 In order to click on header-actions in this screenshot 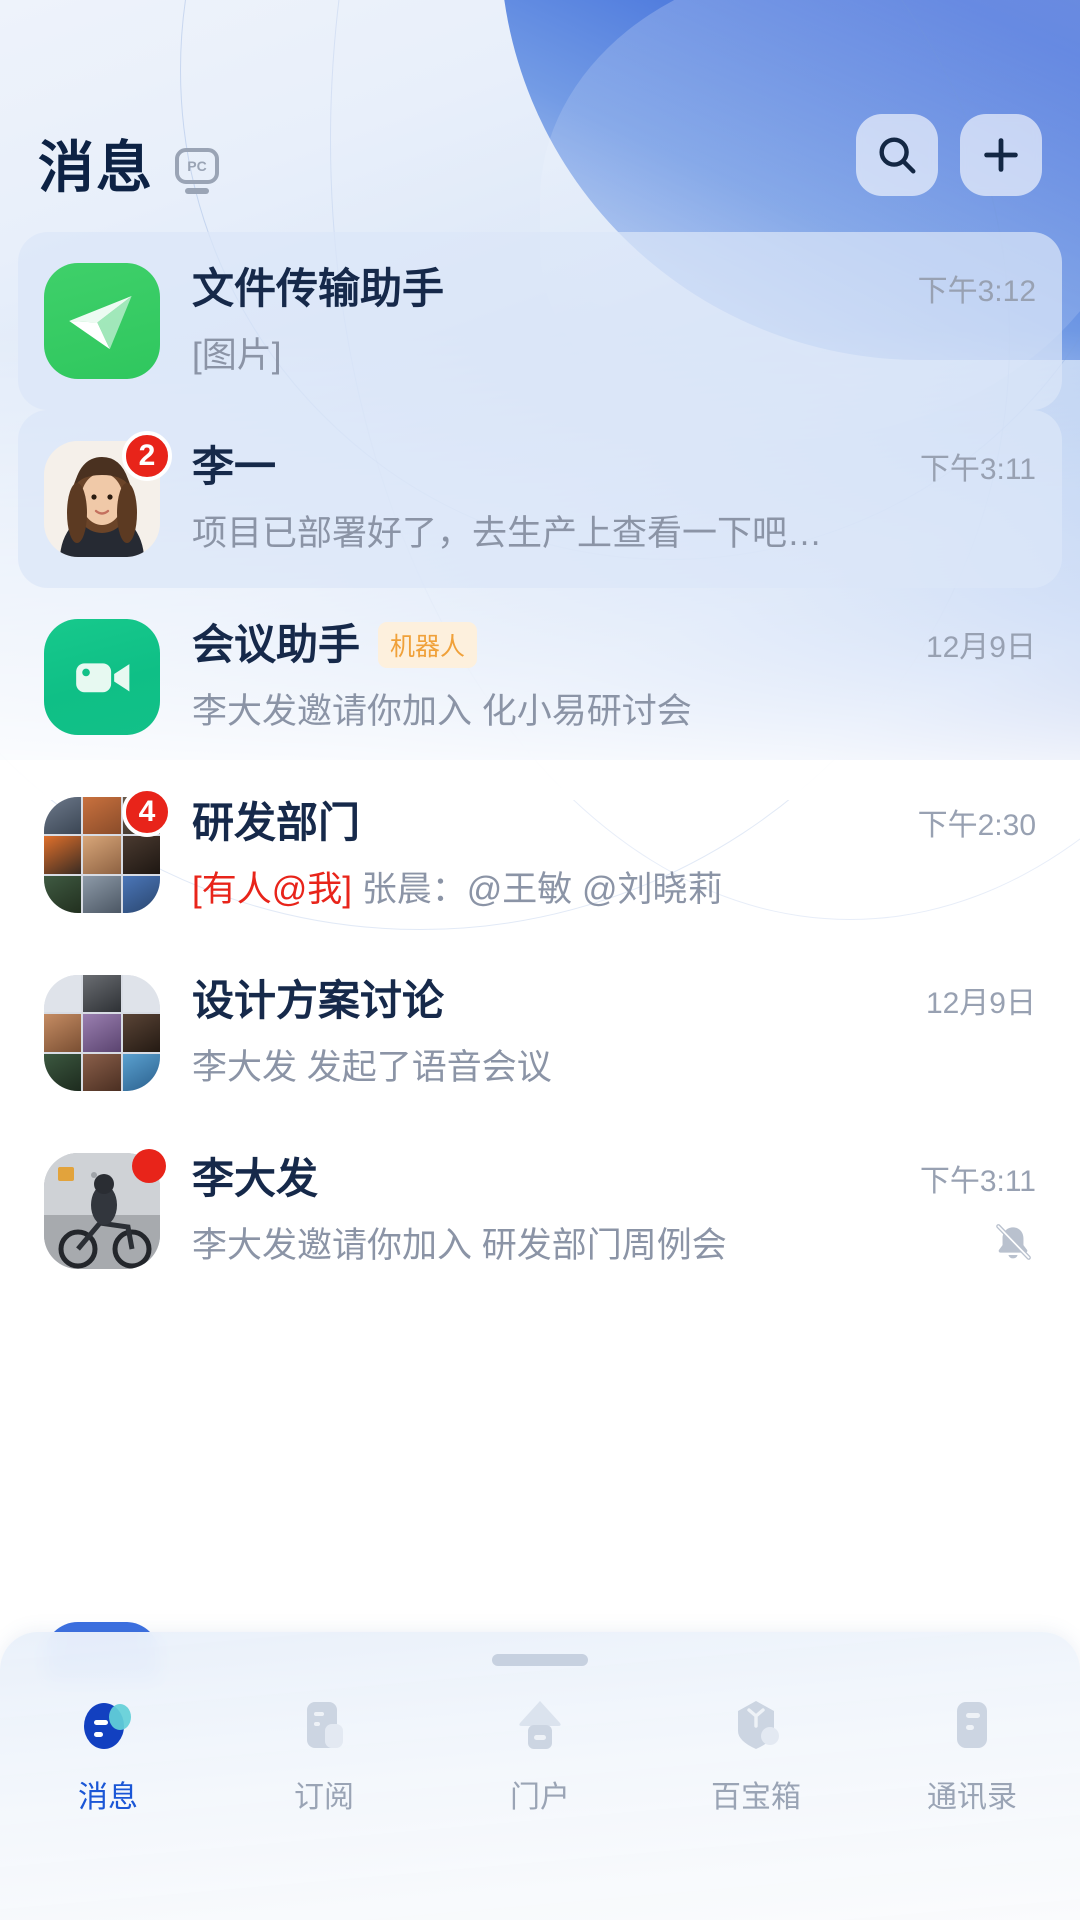, I will do `click(949, 155)`.